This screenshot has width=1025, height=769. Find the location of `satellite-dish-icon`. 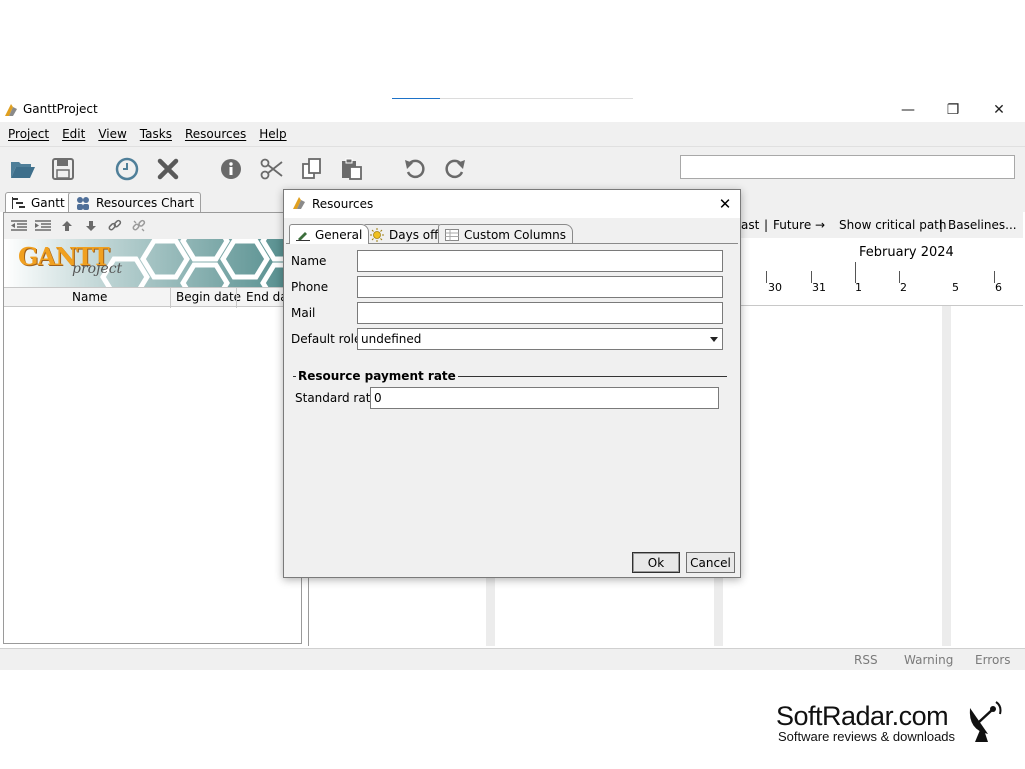

satellite-dish-icon is located at coordinates (985, 721).